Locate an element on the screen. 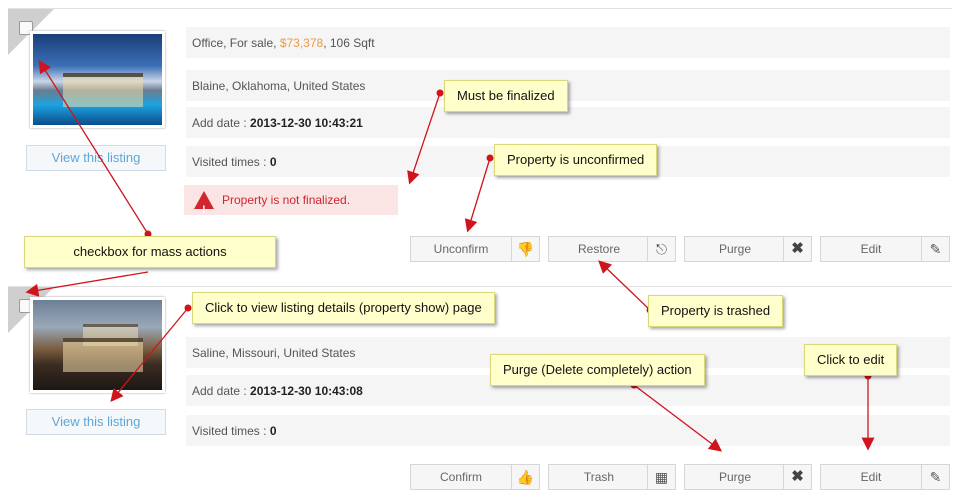 This screenshot has height=504, width=957. callout-purge: Purge (Delete completely) action is located at coordinates (597, 370).